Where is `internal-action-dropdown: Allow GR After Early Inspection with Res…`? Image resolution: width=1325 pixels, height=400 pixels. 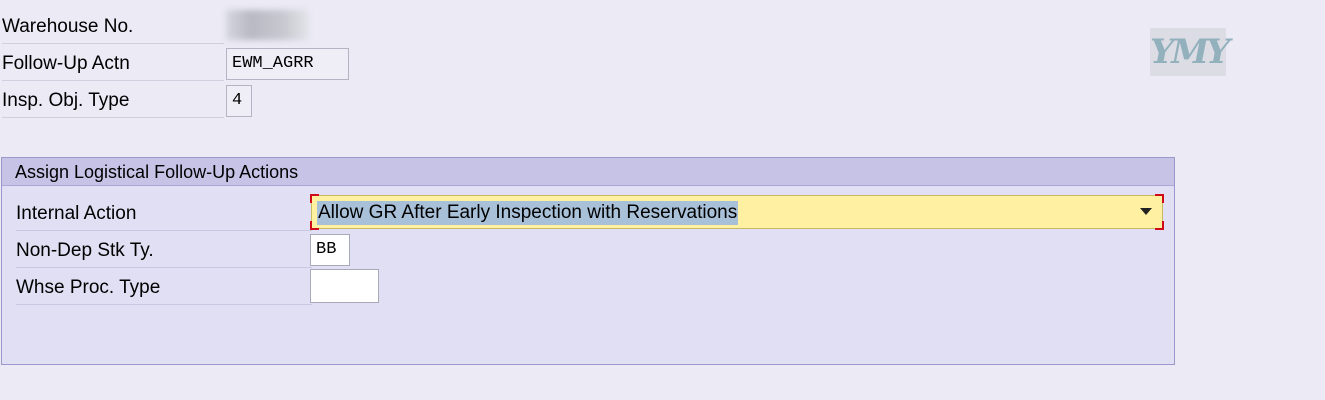
internal-action-dropdown: Allow GR After Early Inspection with Res… is located at coordinates (737, 212).